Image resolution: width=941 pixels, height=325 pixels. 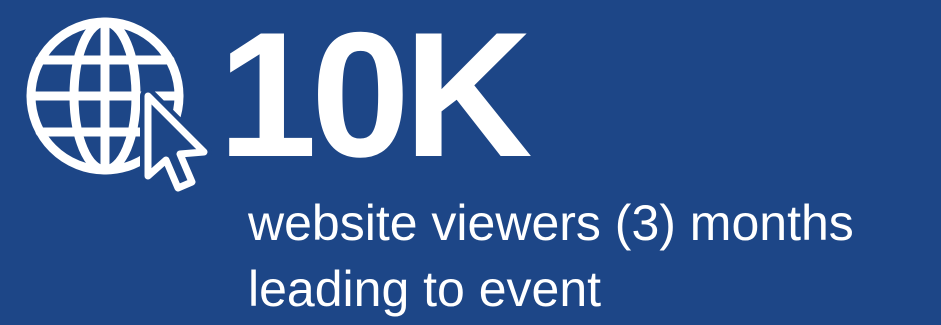 I want to click on stat-caption-line-2: leading to event, so click(x=425, y=289).